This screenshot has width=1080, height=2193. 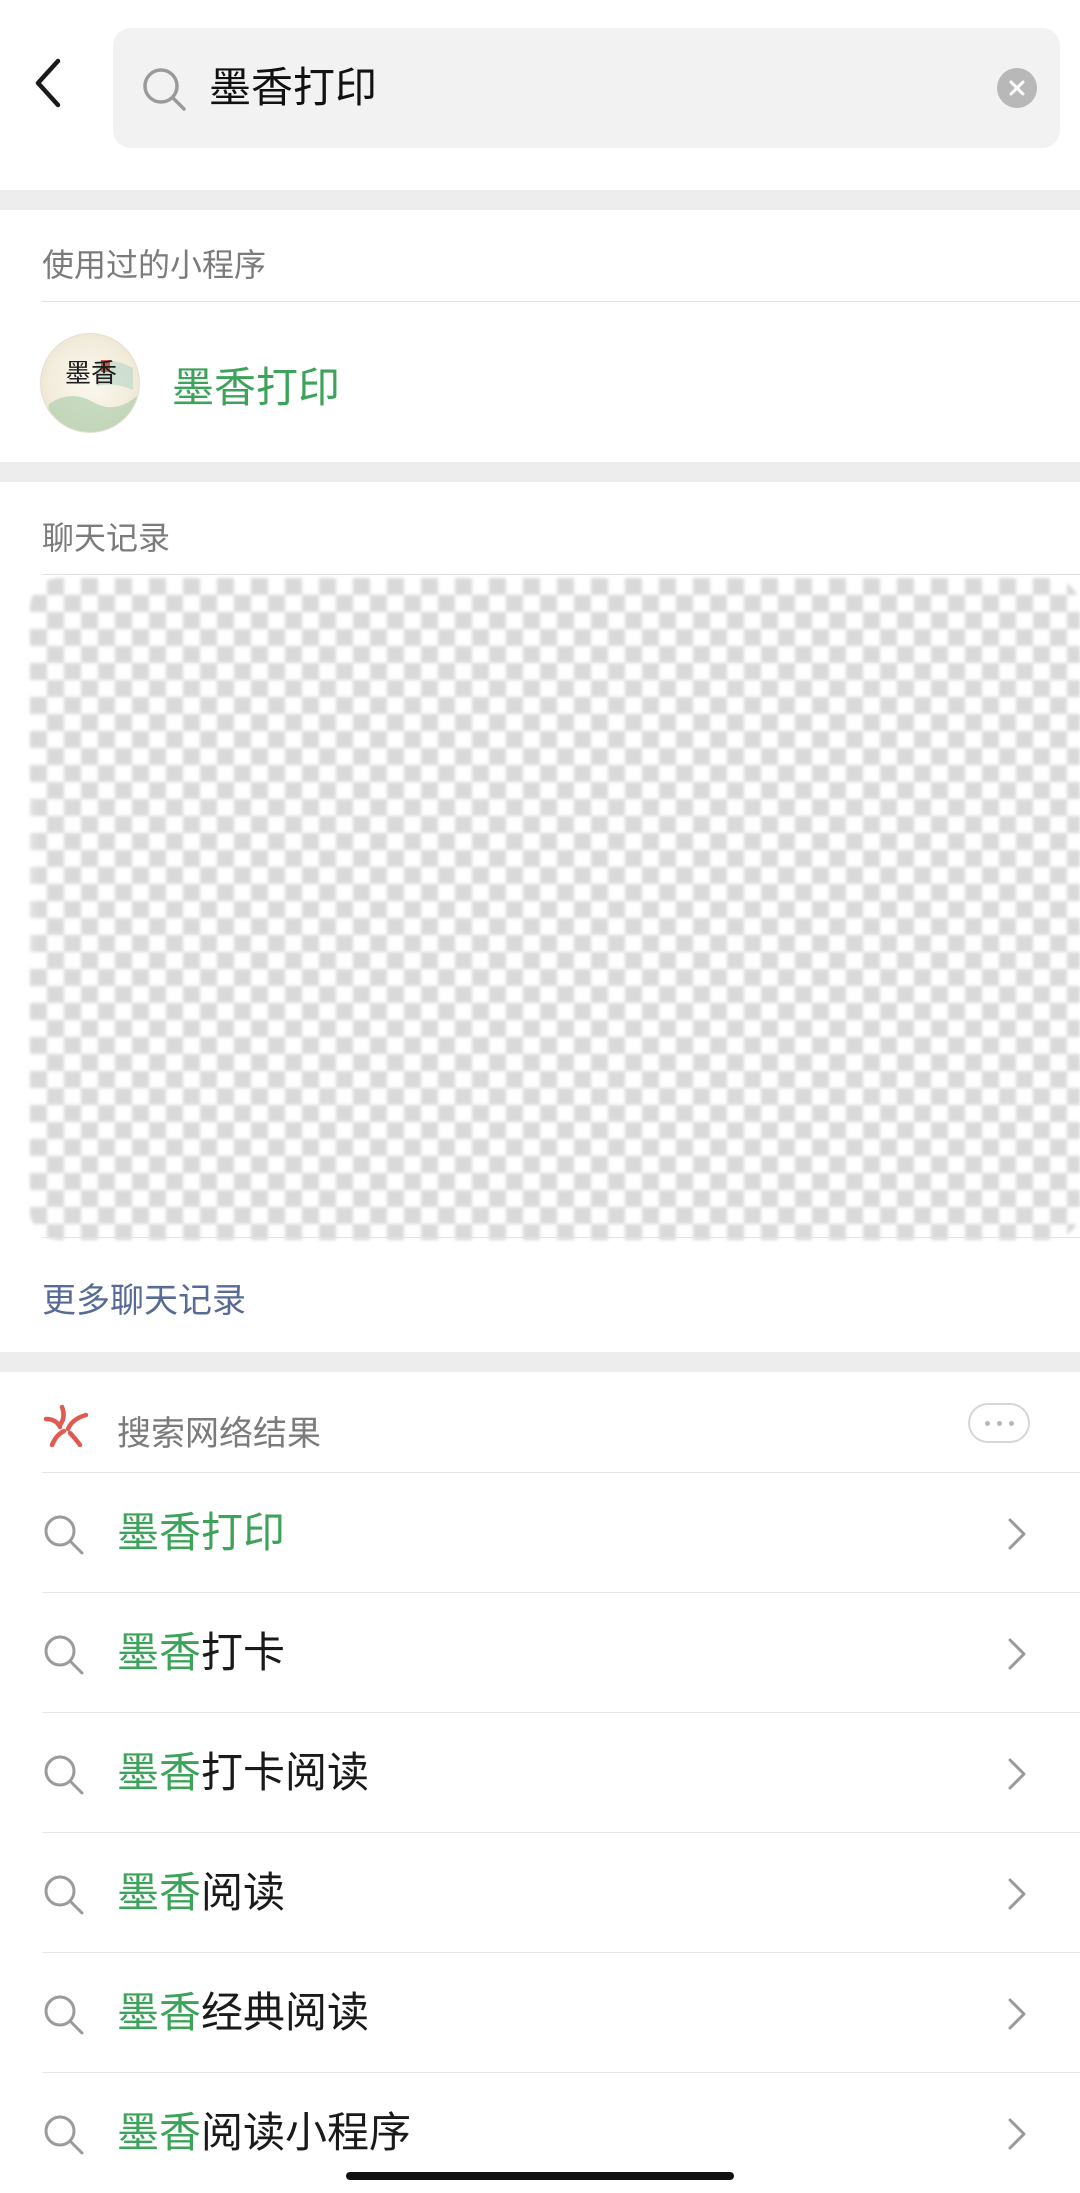 What do you see at coordinates (219, 1434) in the screenshot?
I see `web-results-header: 搜索网络结果` at bounding box center [219, 1434].